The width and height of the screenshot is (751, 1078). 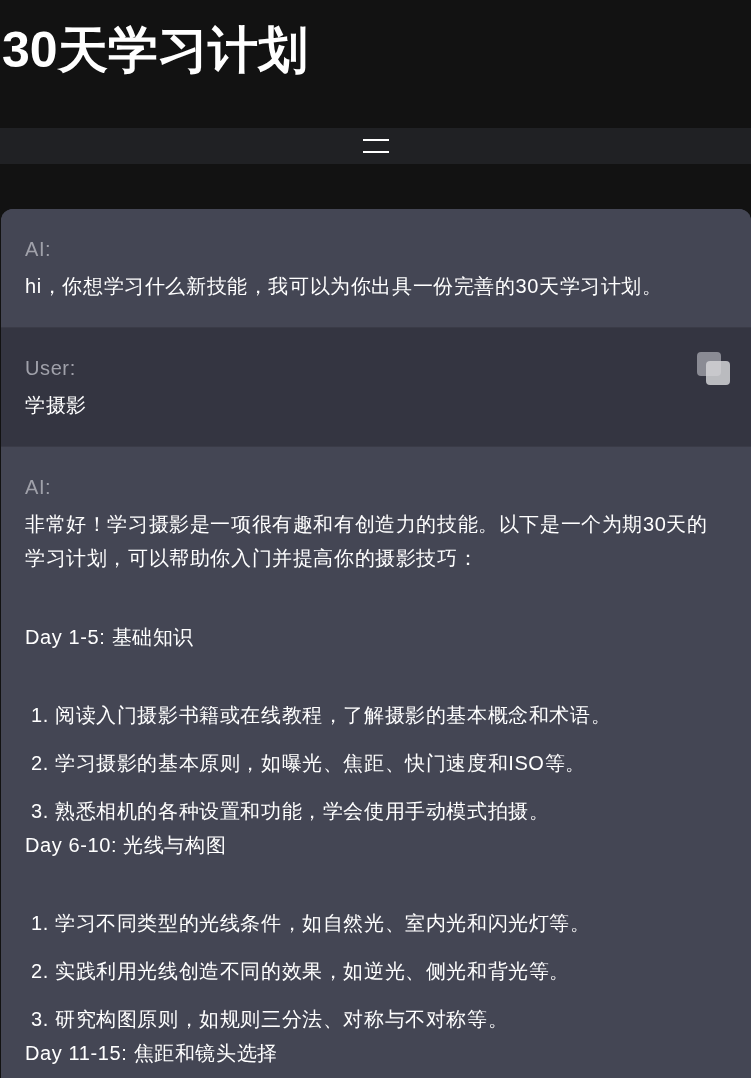 I want to click on day-heading: Day 6-10: 光线与构图, so click(x=126, y=845).